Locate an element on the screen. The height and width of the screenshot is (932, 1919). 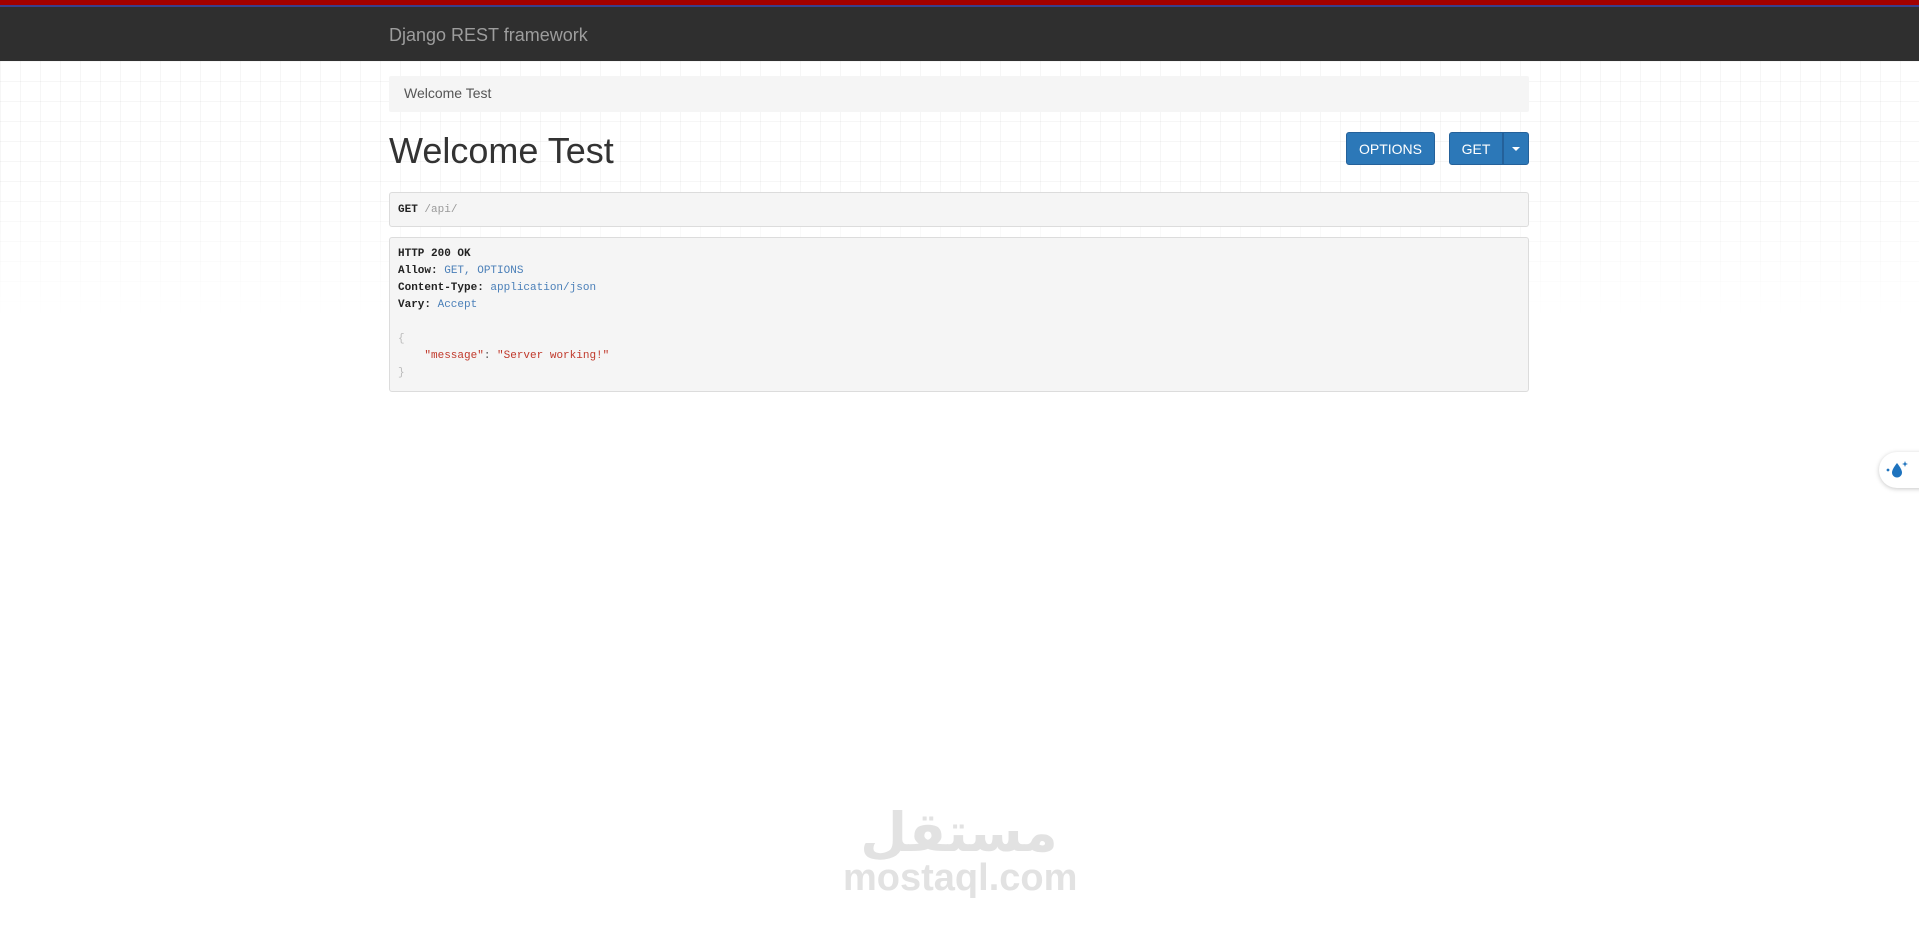
header-key: Allow is located at coordinates (415, 271).